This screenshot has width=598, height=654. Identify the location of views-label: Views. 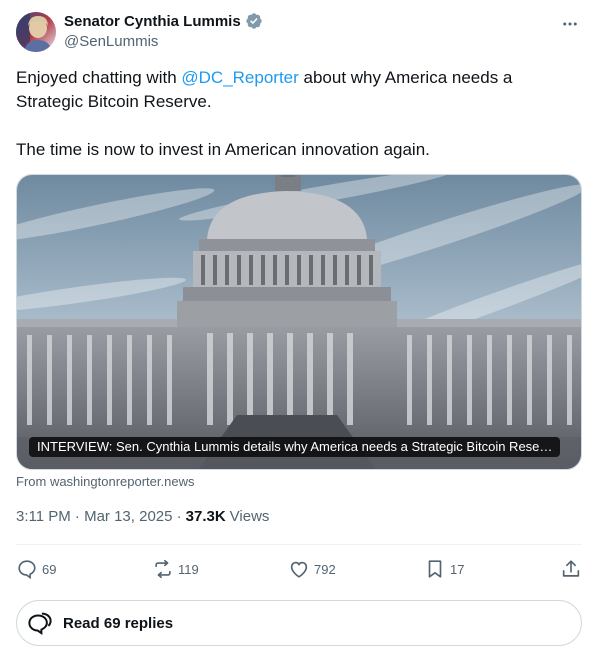
(249, 516).